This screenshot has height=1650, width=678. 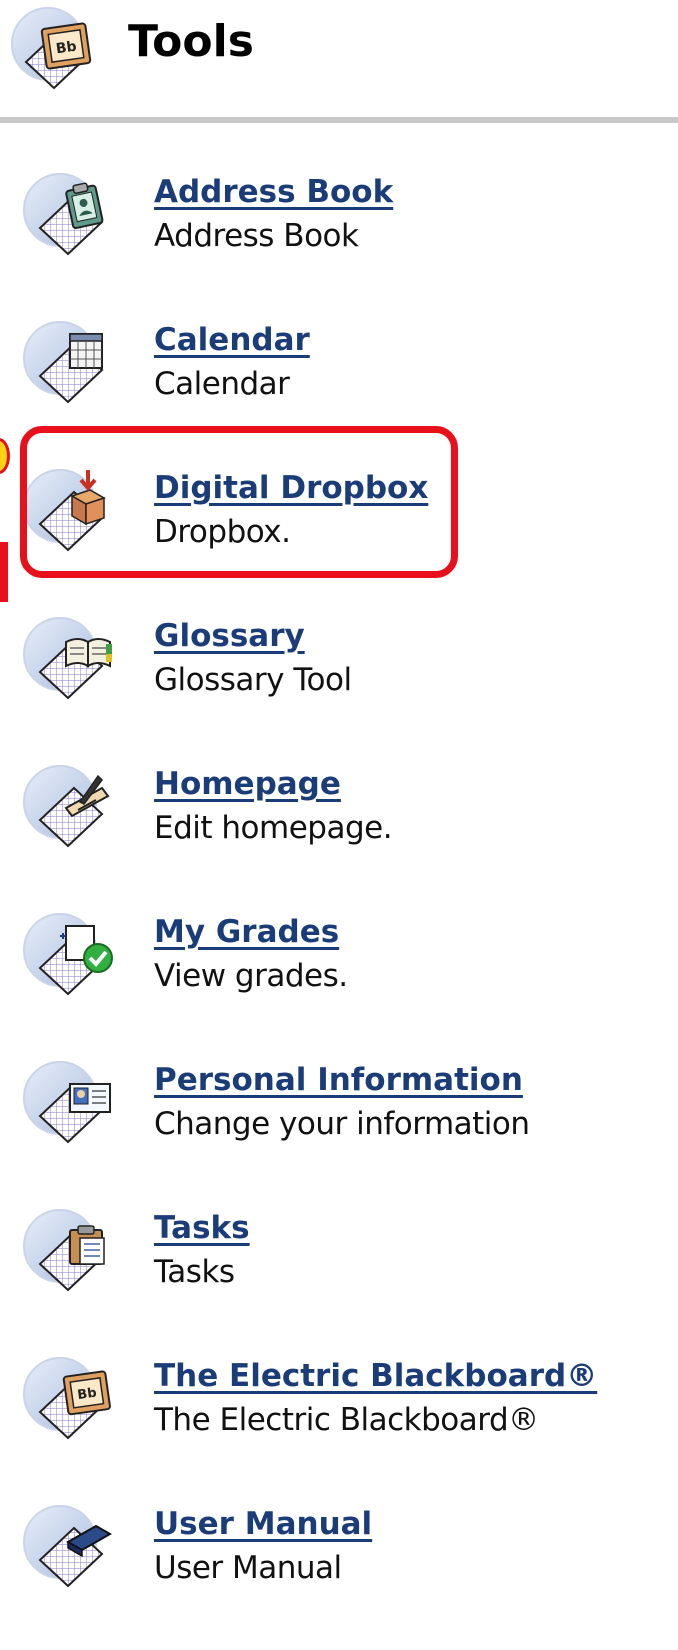 I want to click on tool-item-user-manual: User Manual User Manual, so click(x=339, y=1576).